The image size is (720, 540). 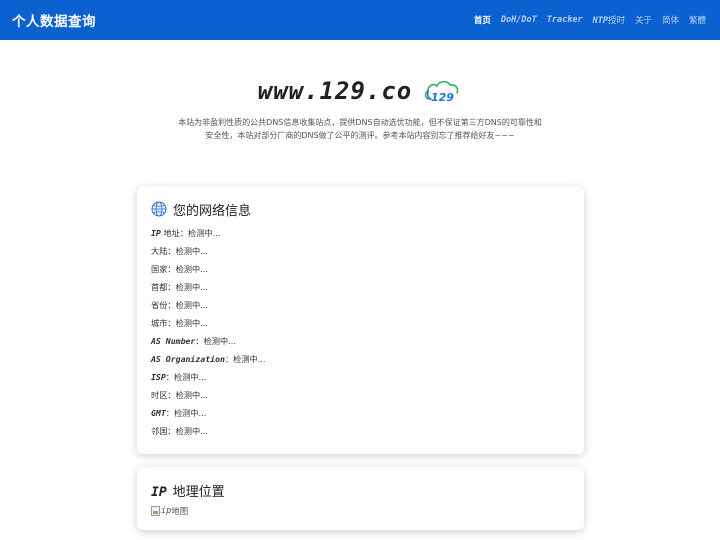 What do you see at coordinates (335, 91) in the screenshot?
I see `site-title: www.129.co` at bounding box center [335, 91].